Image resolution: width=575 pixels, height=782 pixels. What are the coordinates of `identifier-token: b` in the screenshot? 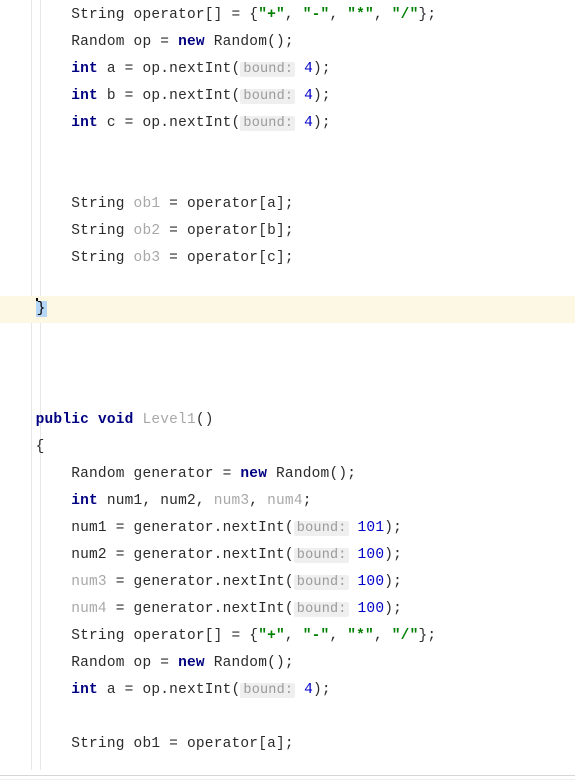 It's located at (111, 96).